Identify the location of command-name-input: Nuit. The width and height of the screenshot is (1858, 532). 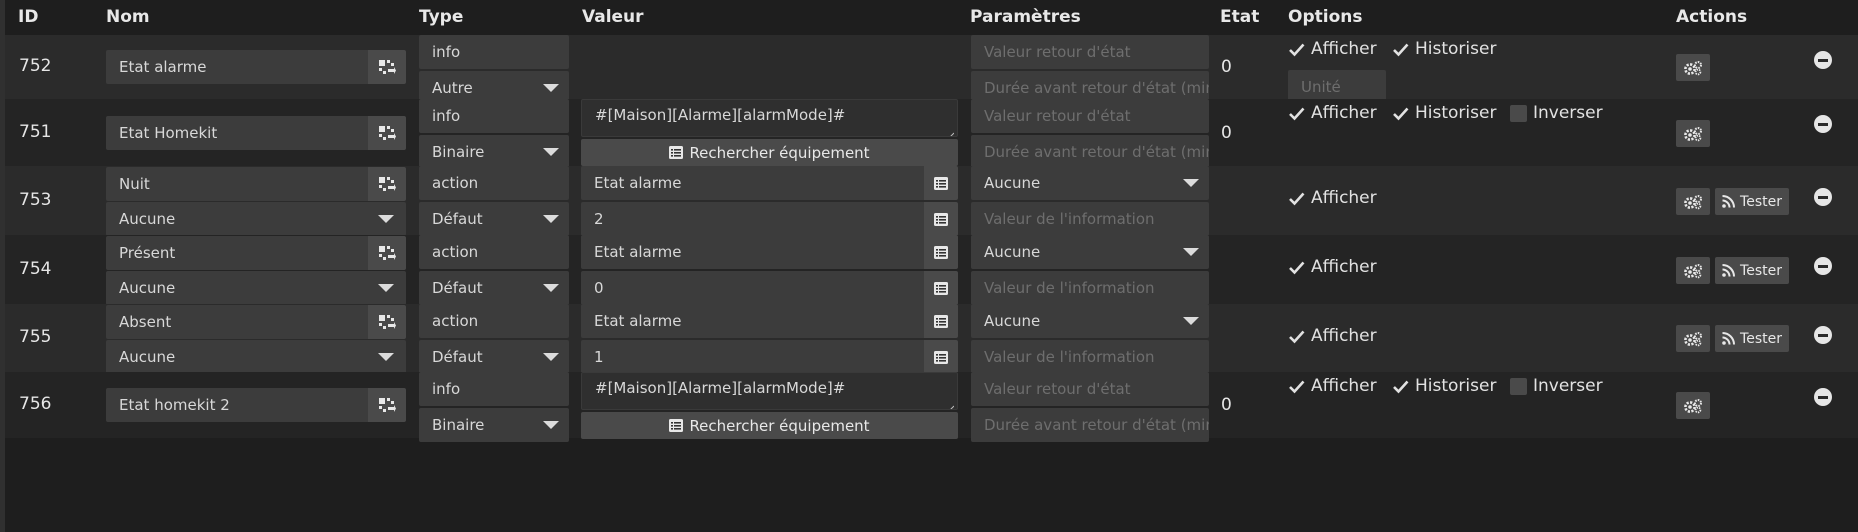
(256, 184).